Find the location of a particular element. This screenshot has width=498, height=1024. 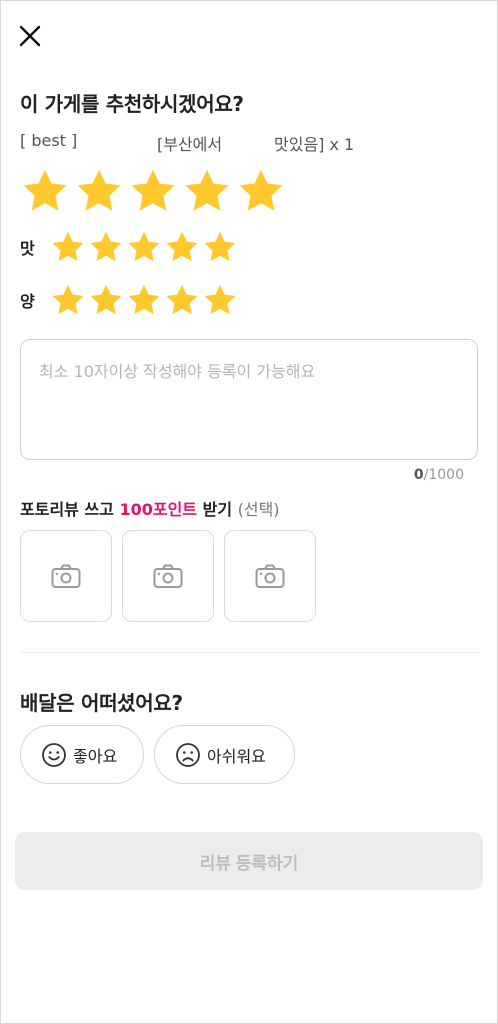

delivery-feedback: 좋아요 아쉬워요 is located at coordinates (157, 754).